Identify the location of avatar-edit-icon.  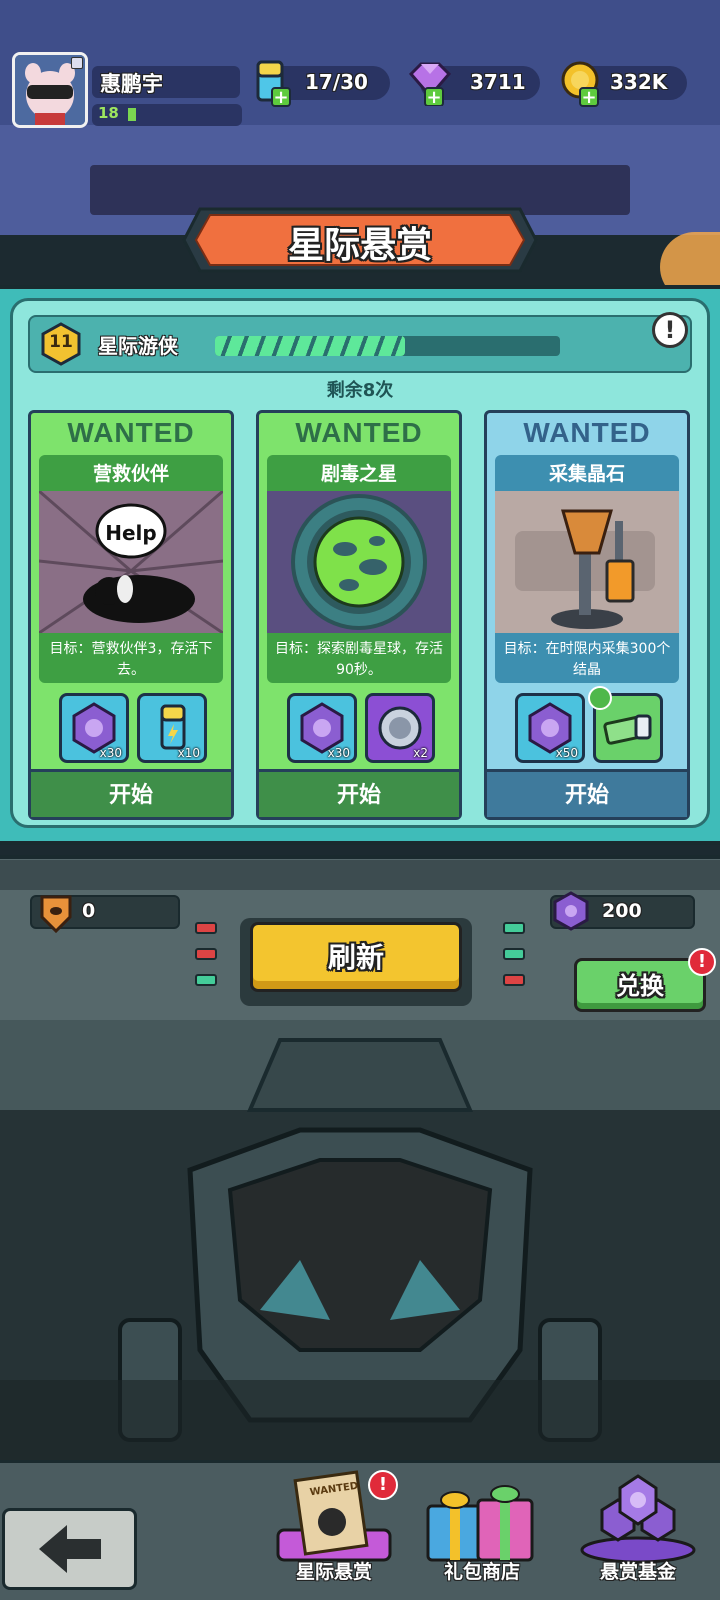
(77, 63).